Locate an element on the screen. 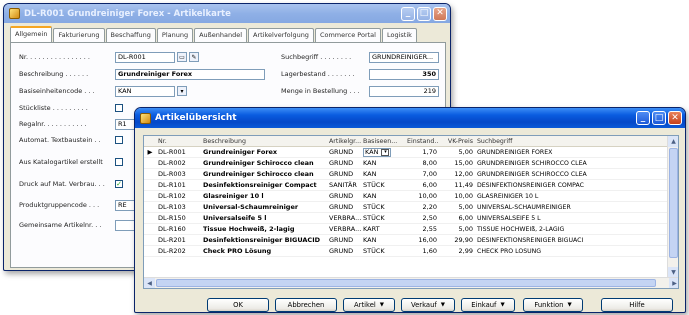 The width and height of the screenshot is (689, 315). tab-planung: Planung is located at coordinates (175, 35).